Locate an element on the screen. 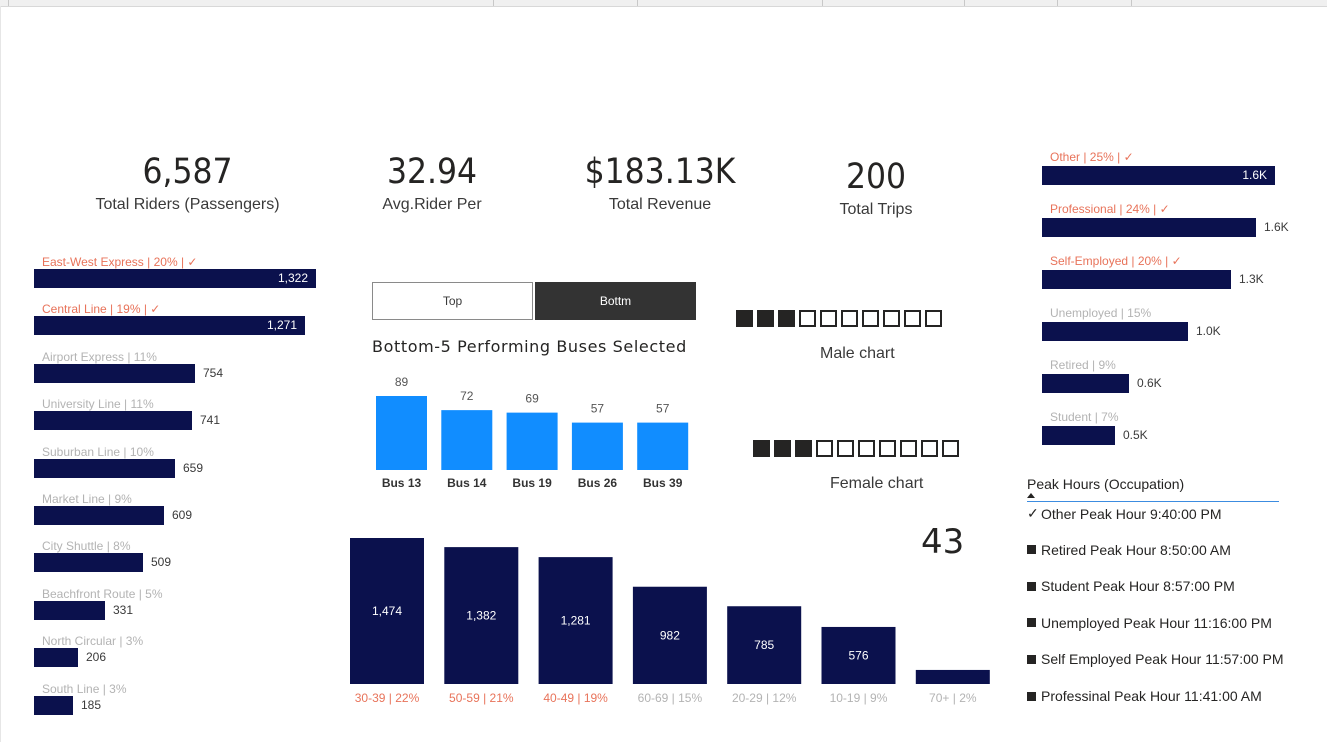  occupation-item: Student | 7% 0.5K is located at coordinates (1095, 427).